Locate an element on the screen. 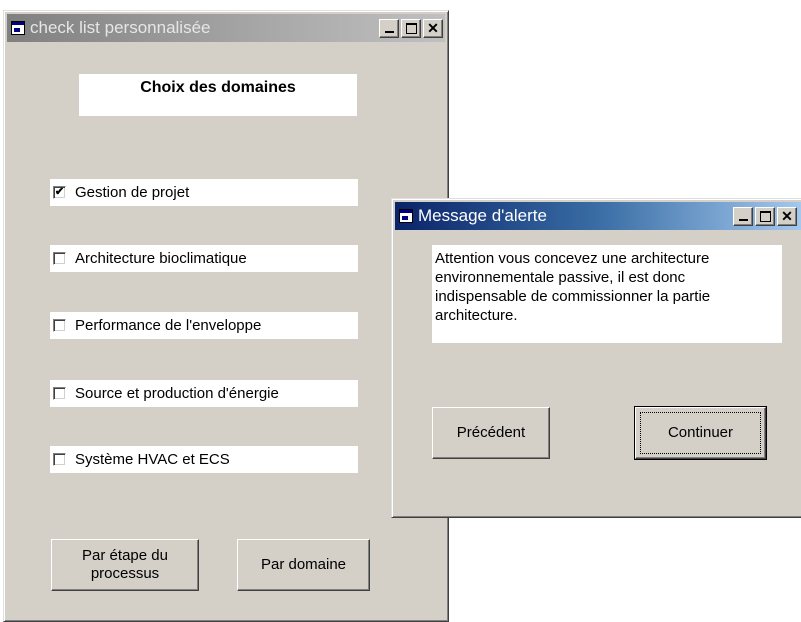 The image size is (801, 622). checkbox-gestion-de-projet: ✔ Gestion de projet is located at coordinates (204, 192).